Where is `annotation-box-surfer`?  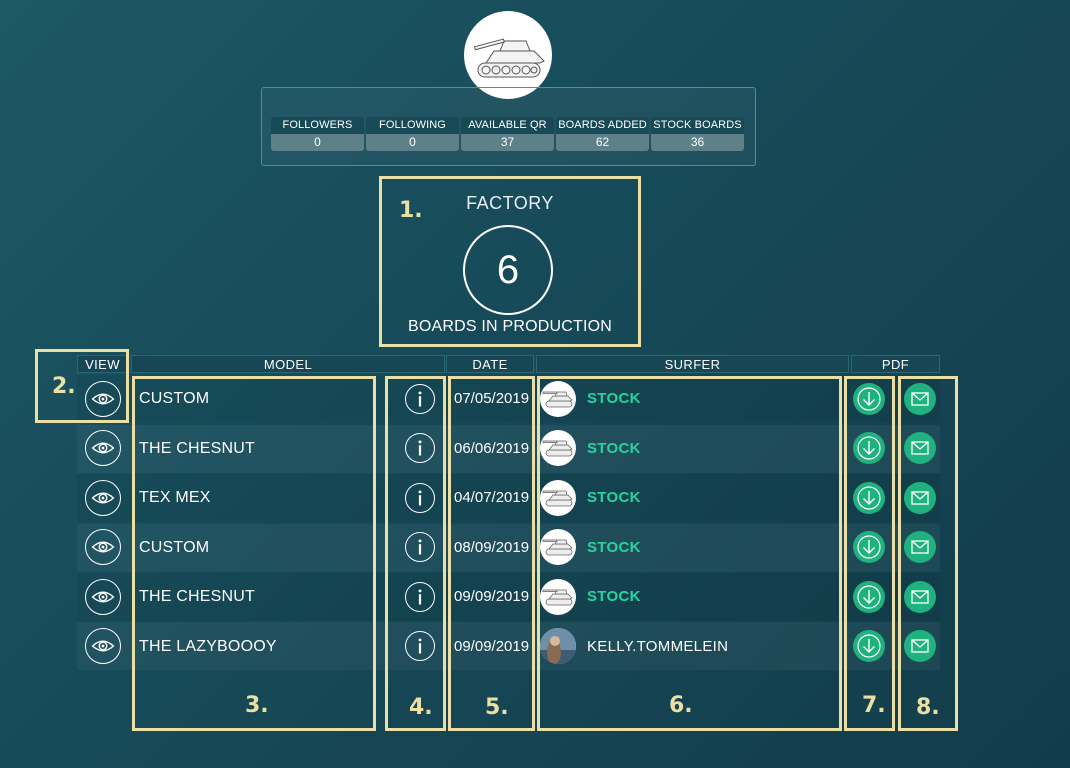 annotation-box-surfer is located at coordinates (689, 553).